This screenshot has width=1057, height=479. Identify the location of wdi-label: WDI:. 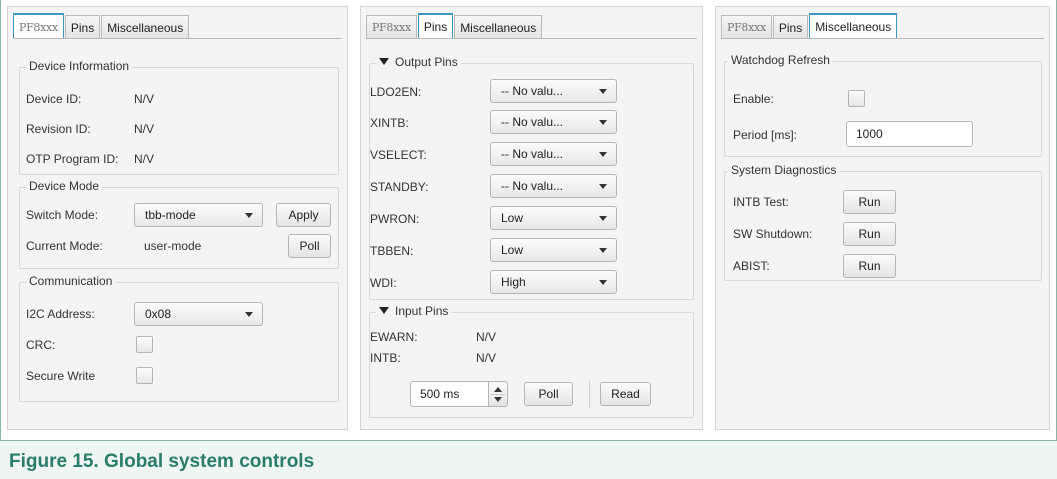
(383, 283).